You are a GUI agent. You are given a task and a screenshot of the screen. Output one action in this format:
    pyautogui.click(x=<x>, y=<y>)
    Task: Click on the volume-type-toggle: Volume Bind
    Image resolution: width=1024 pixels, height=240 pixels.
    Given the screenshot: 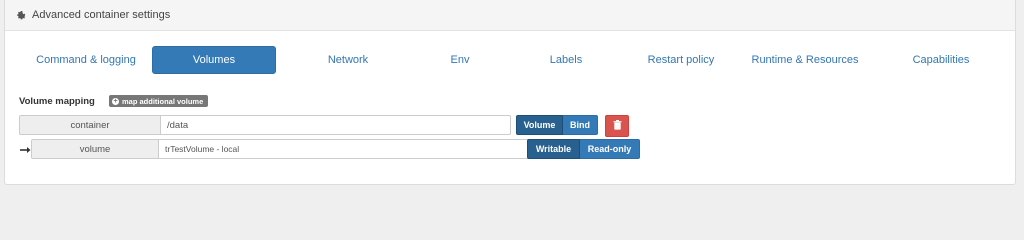 What is the action you would take?
    pyautogui.click(x=557, y=125)
    